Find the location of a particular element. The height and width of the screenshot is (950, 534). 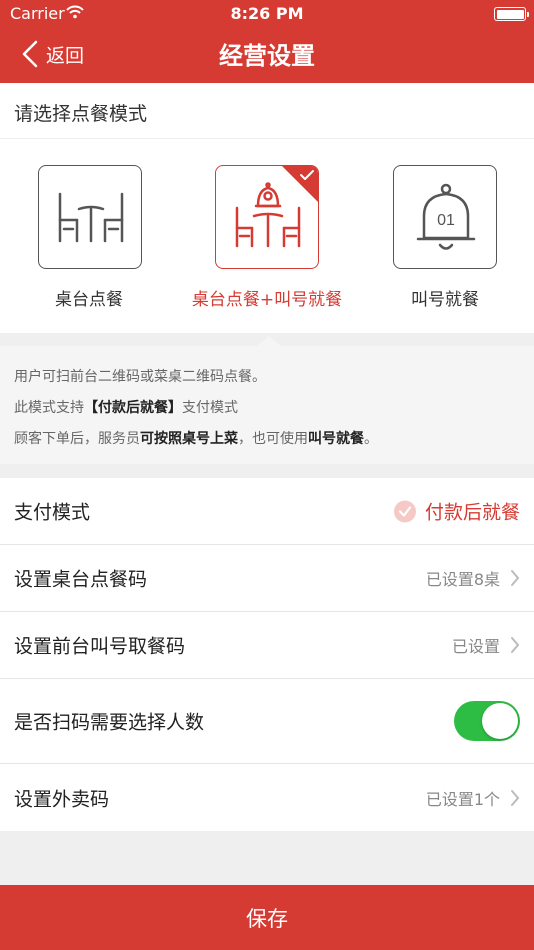

row-value: 已设置 is located at coordinates (475, 646).